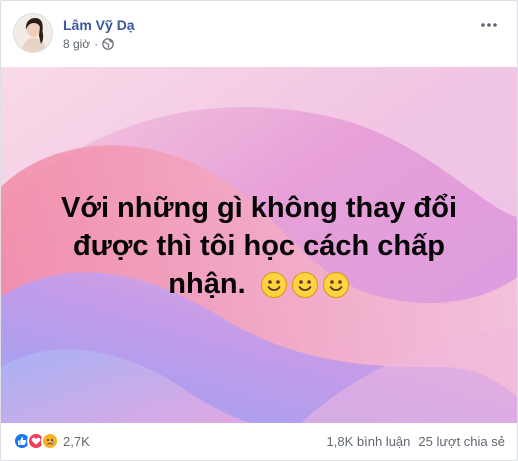  What do you see at coordinates (489, 25) in the screenshot?
I see `more-options-icon` at bounding box center [489, 25].